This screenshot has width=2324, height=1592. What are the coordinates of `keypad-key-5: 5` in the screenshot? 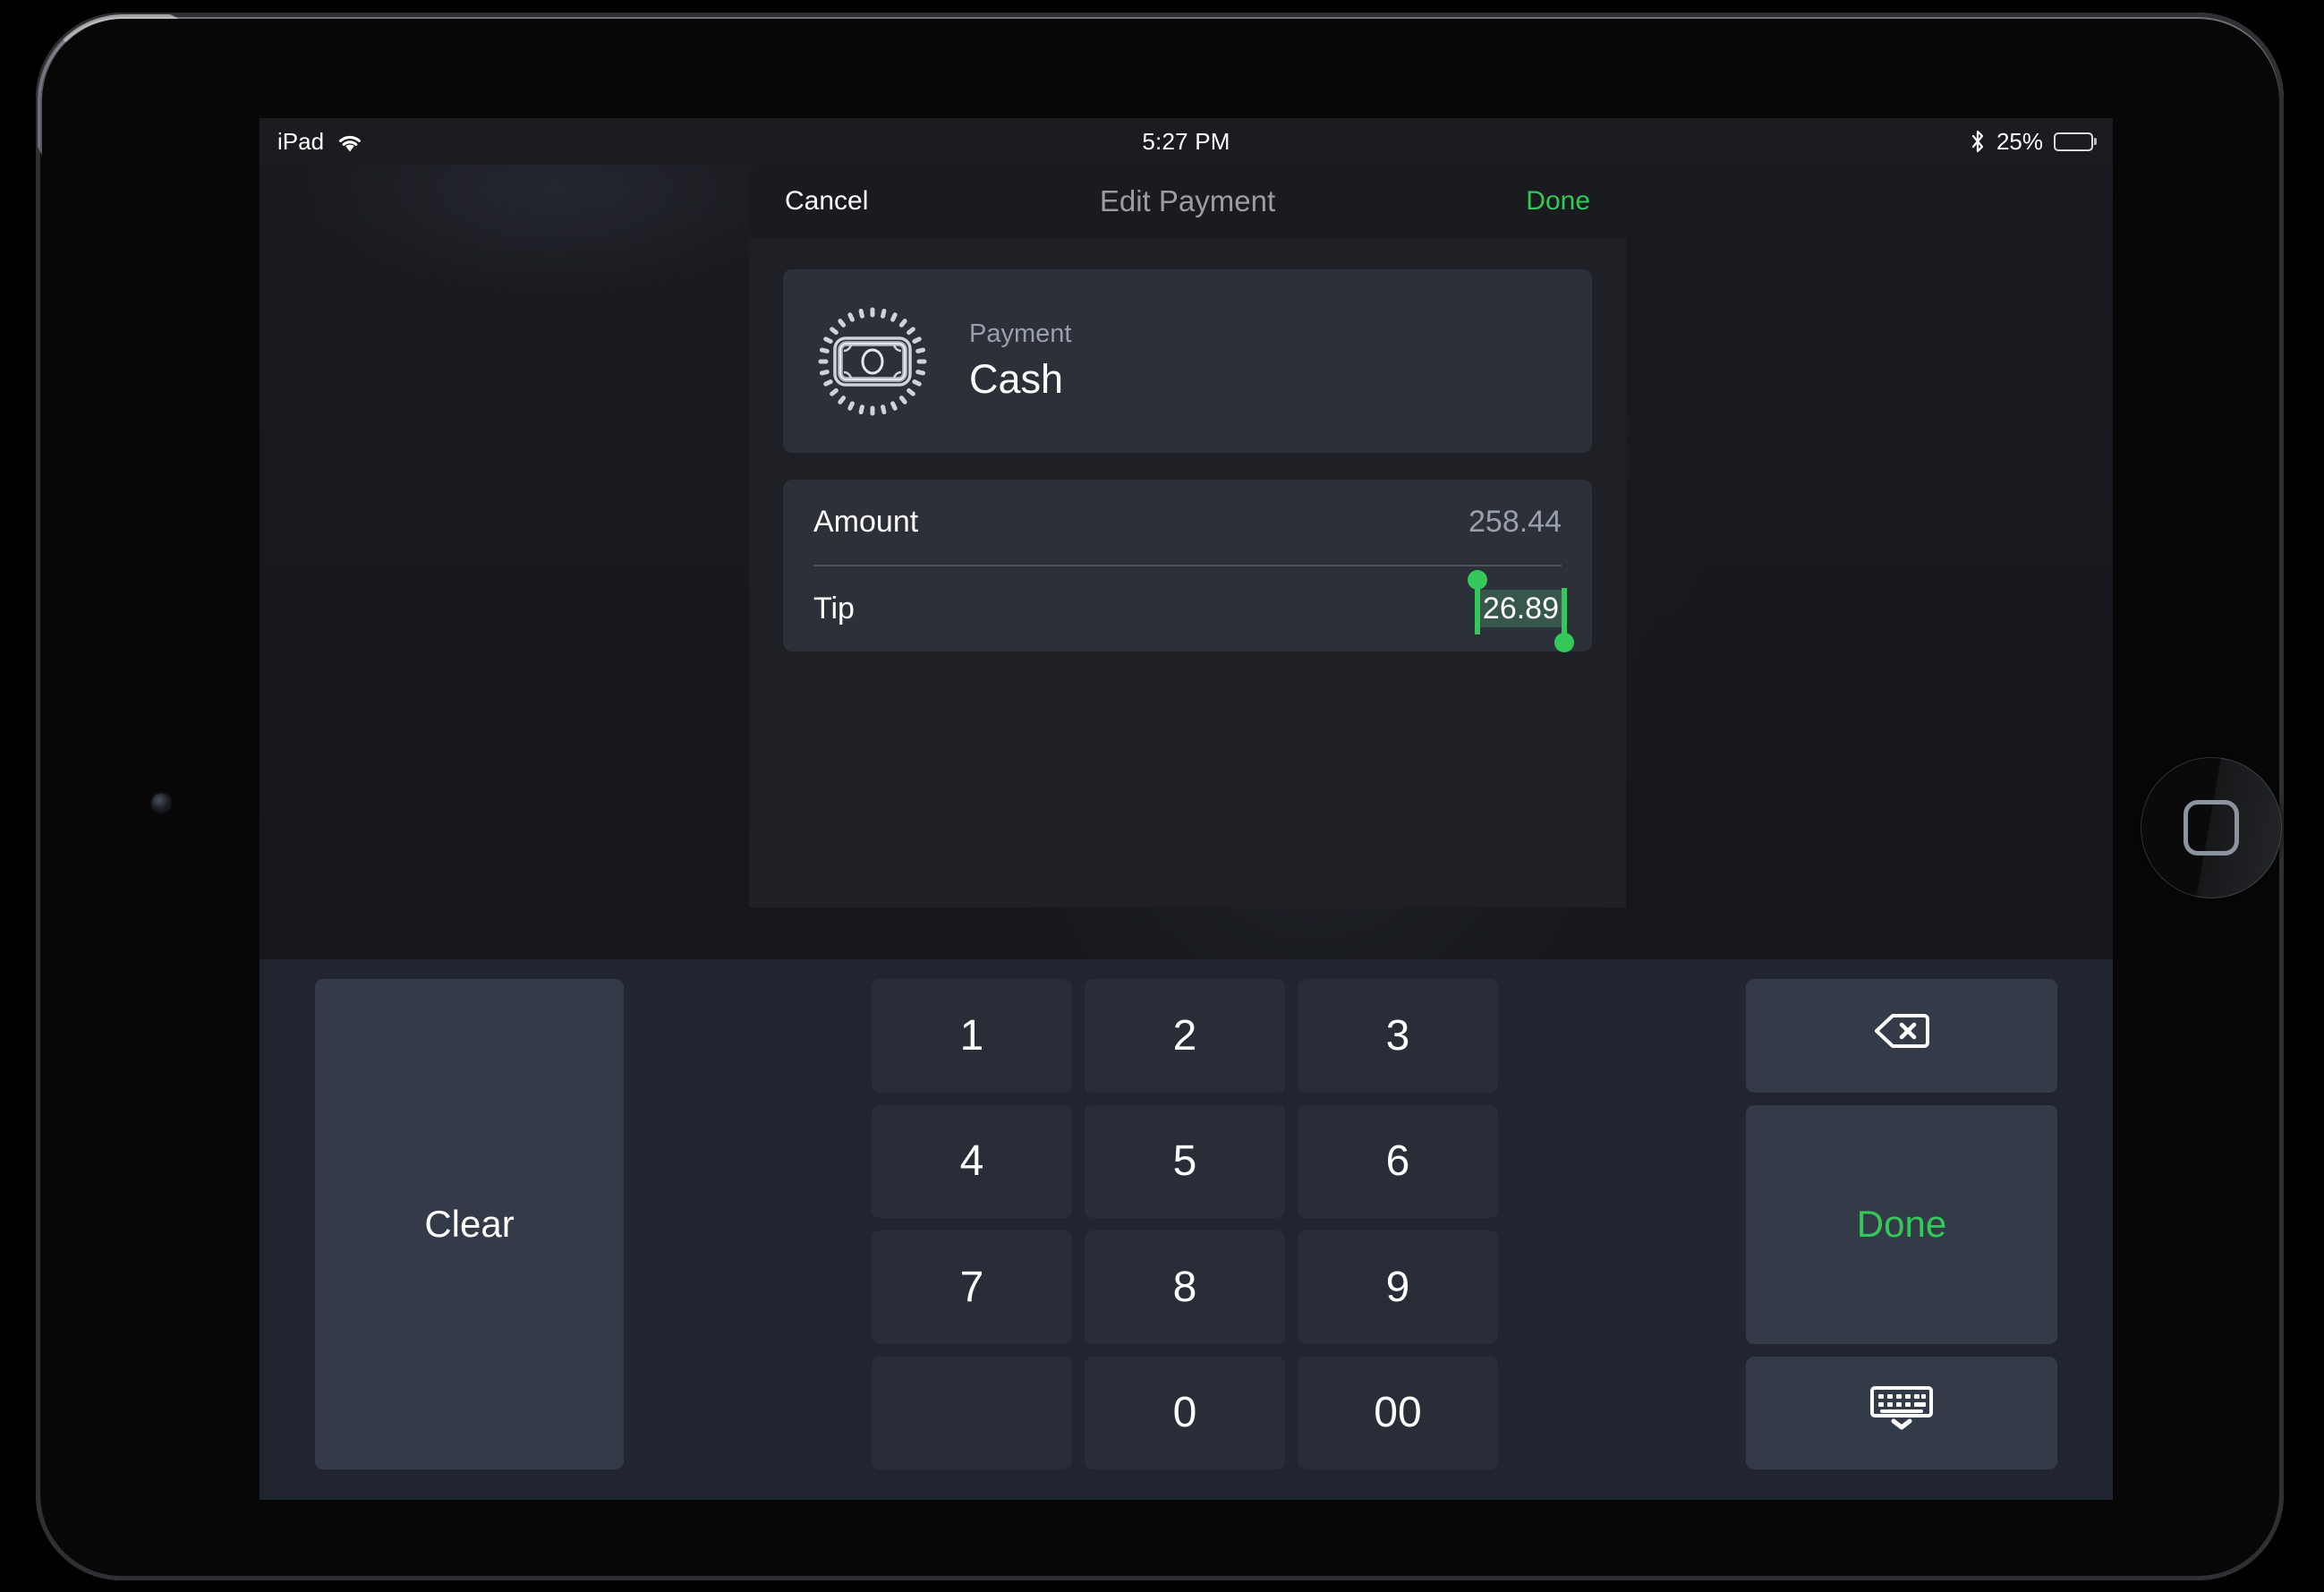 It's located at (1185, 1161).